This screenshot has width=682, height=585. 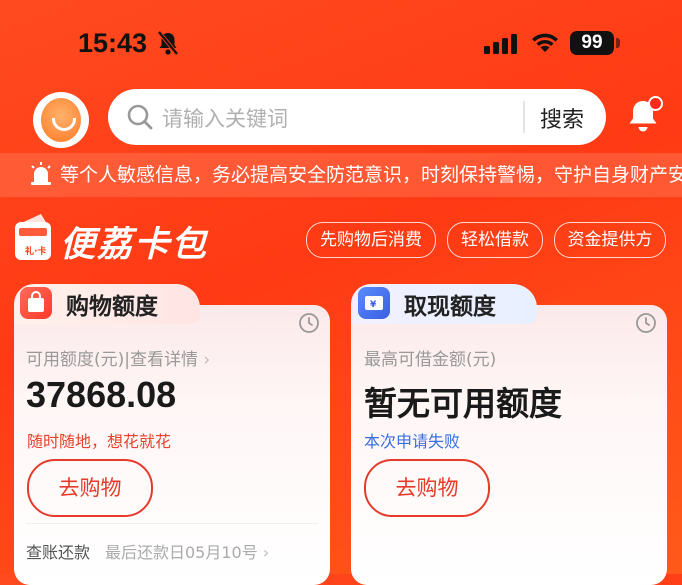 What do you see at coordinates (113, 43) in the screenshot?
I see `status-time: 15:43` at bounding box center [113, 43].